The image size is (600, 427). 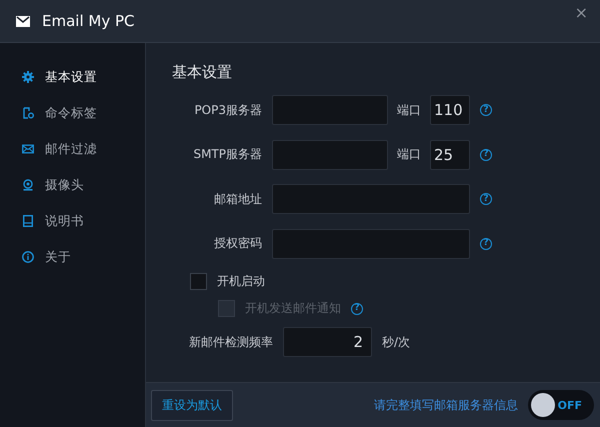 What do you see at coordinates (237, 199) in the screenshot?
I see `field-label: 邮箱地址` at bounding box center [237, 199].